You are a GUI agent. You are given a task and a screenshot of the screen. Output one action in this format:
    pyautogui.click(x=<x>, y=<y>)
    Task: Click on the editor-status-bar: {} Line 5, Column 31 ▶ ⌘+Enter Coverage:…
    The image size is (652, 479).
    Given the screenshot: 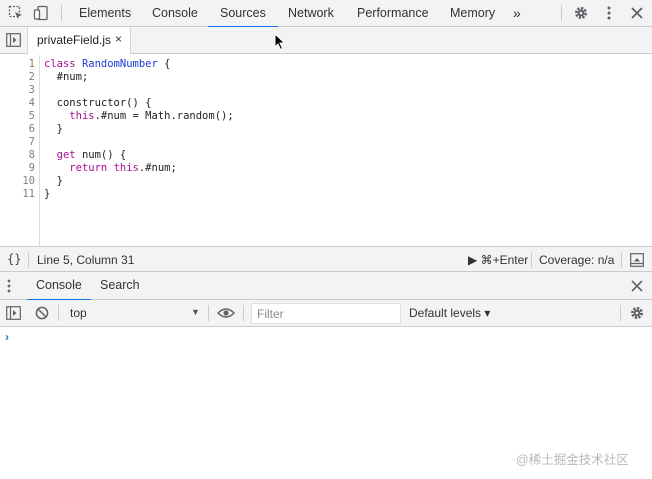 What is the action you would take?
    pyautogui.click(x=326, y=259)
    